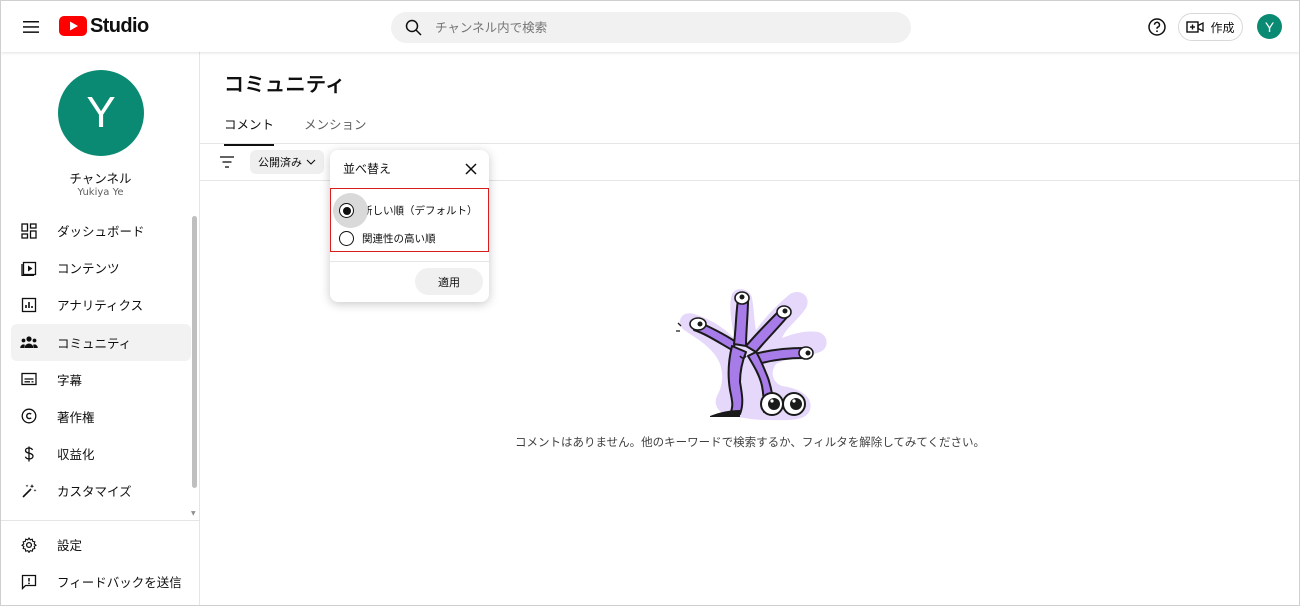  What do you see at coordinates (346, 238) in the screenshot?
I see `radio-unselected-icon` at bounding box center [346, 238].